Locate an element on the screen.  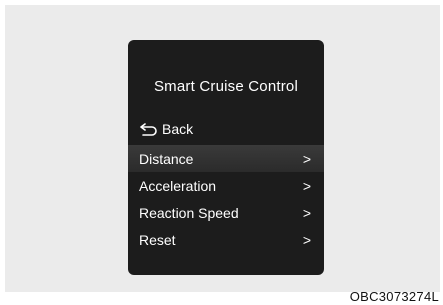
back-label: Back is located at coordinates (178, 129).